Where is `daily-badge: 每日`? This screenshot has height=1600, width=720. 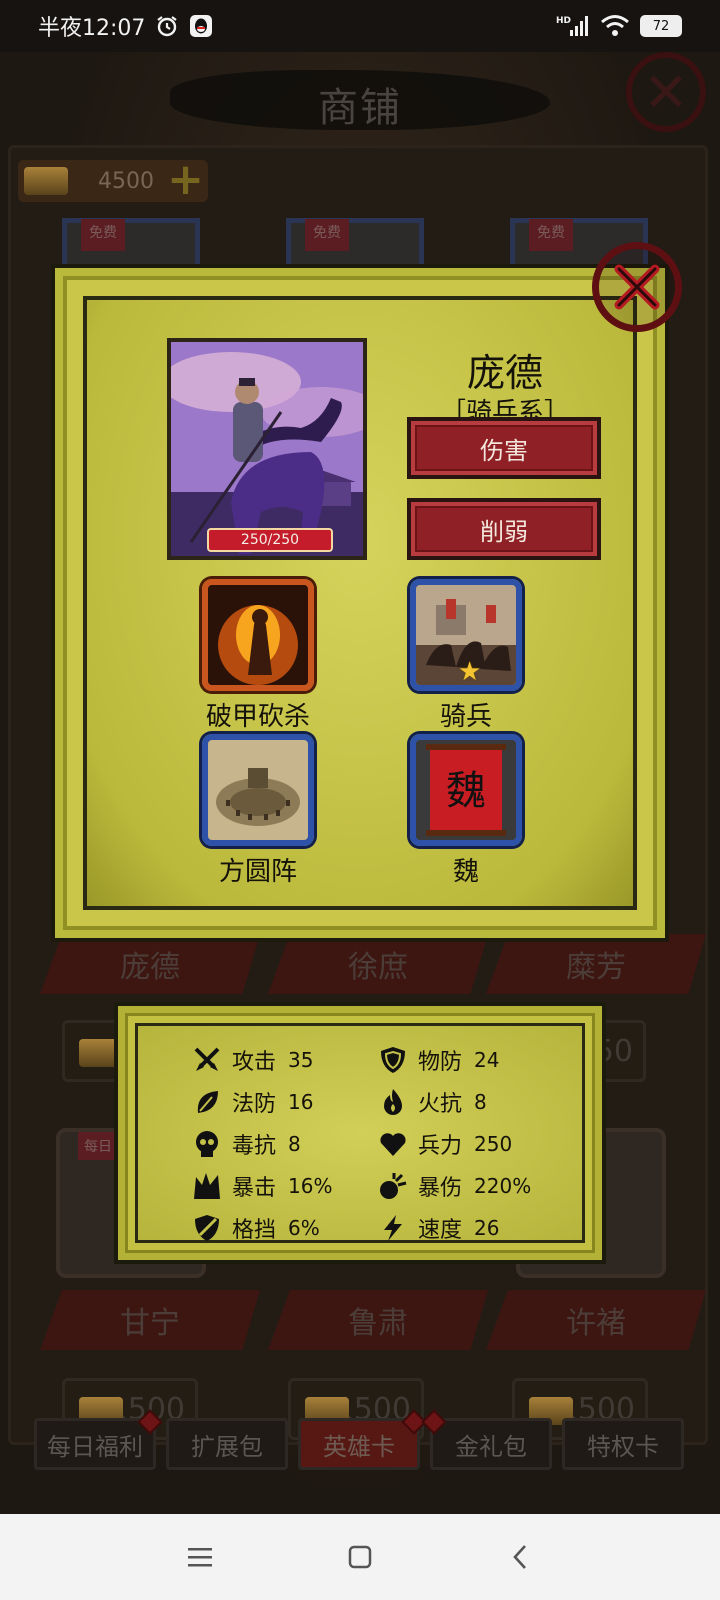 daily-badge: 每日 is located at coordinates (98, 1146).